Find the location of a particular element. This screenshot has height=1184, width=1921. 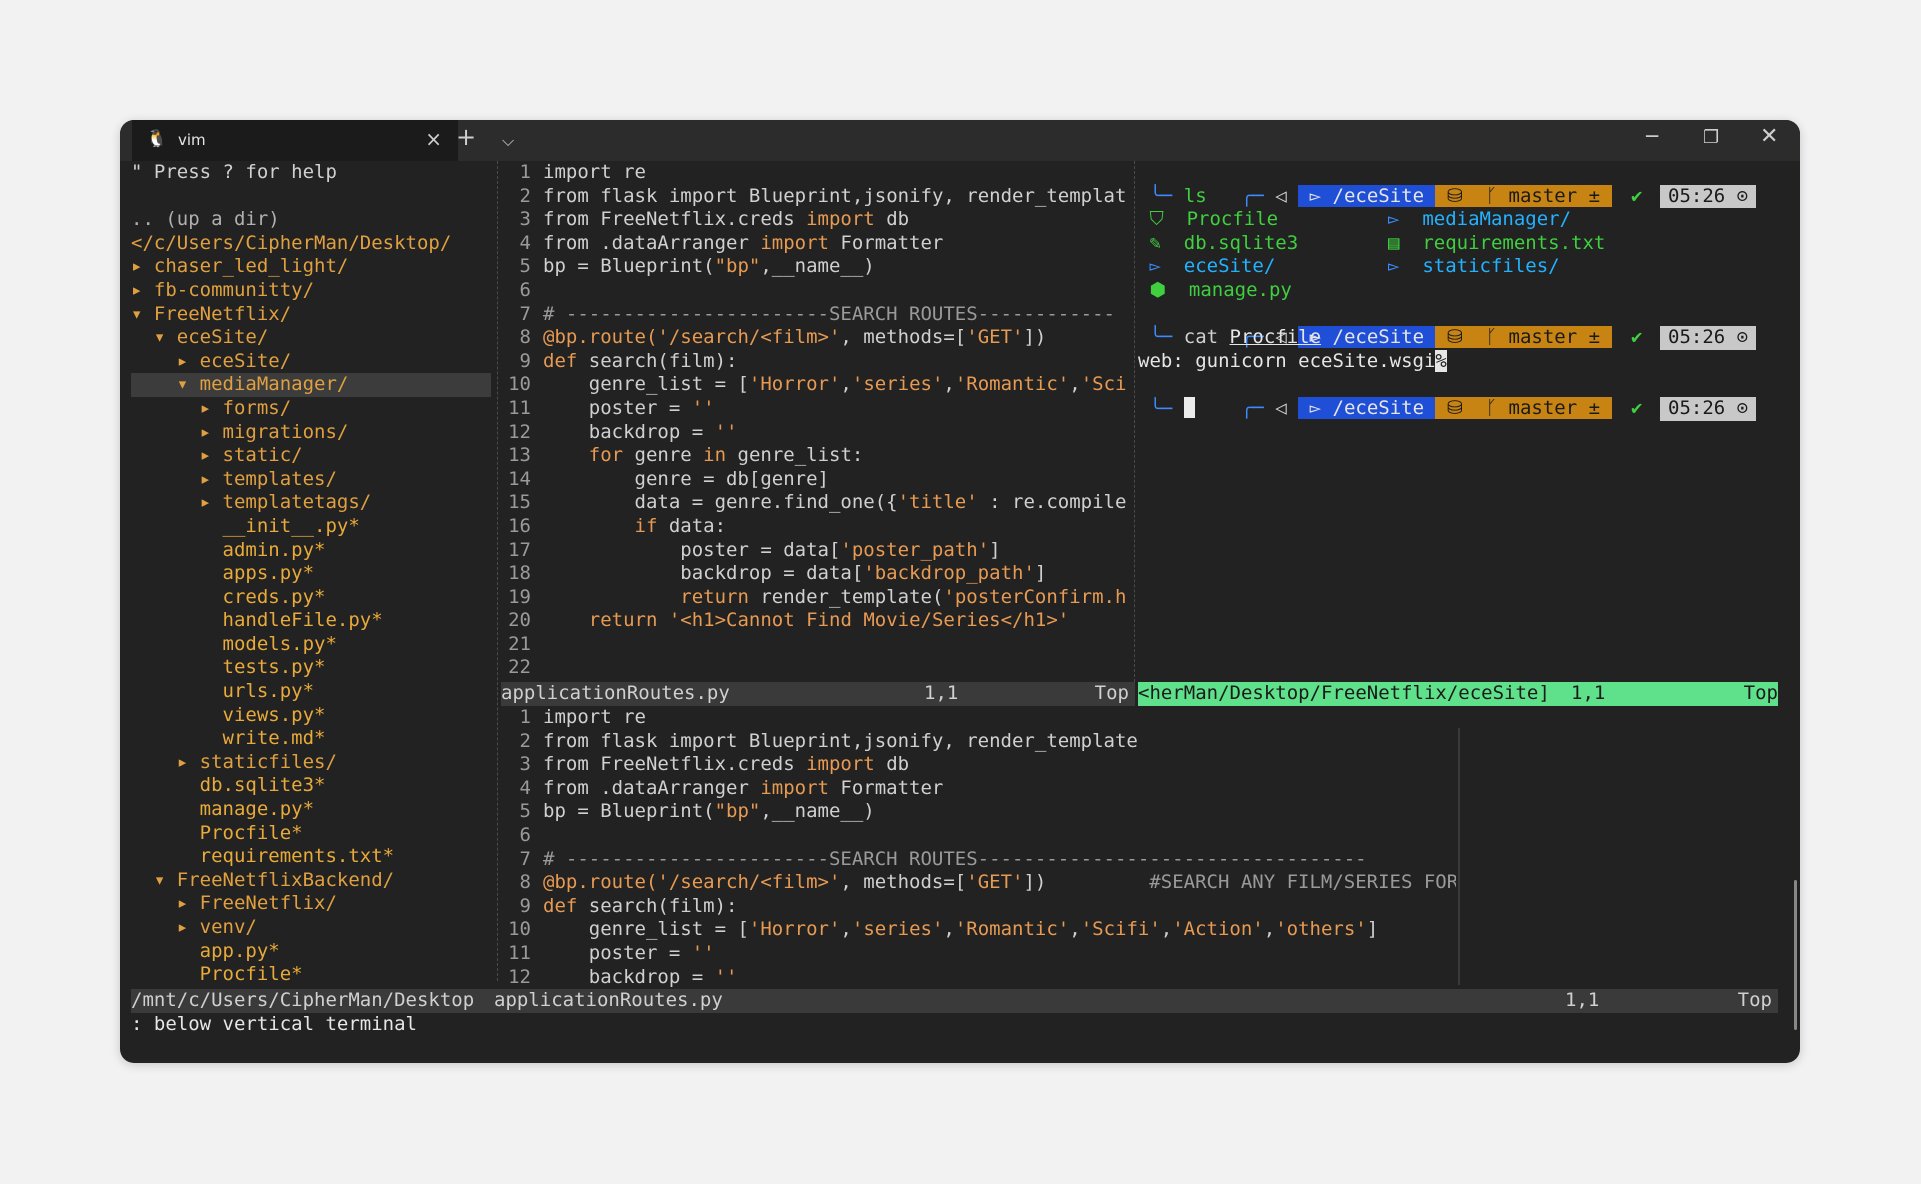

tree-file-item: admin.py* is located at coordinates (311, 551).